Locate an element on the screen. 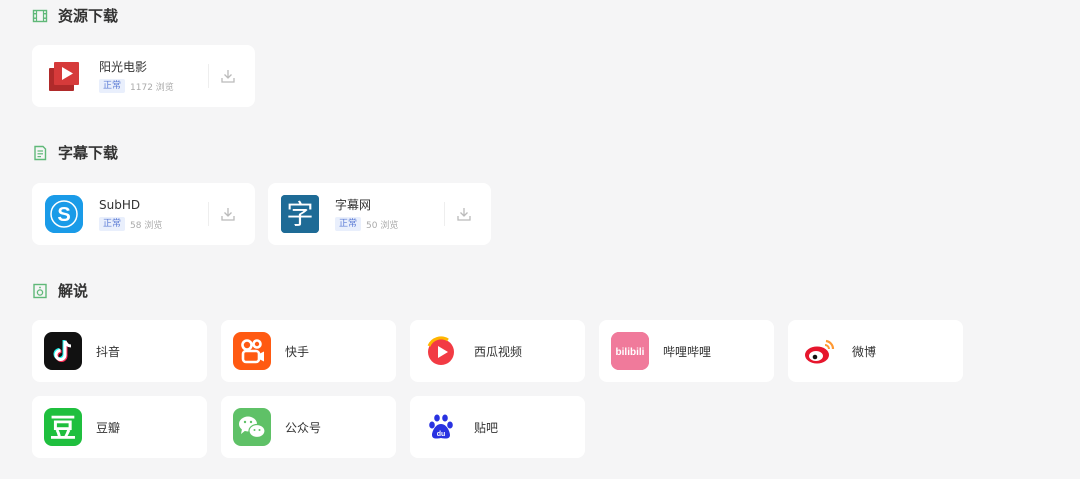 This screenshot has width=1080, height=479. weibo-logo is located at coordinates (819, 351).